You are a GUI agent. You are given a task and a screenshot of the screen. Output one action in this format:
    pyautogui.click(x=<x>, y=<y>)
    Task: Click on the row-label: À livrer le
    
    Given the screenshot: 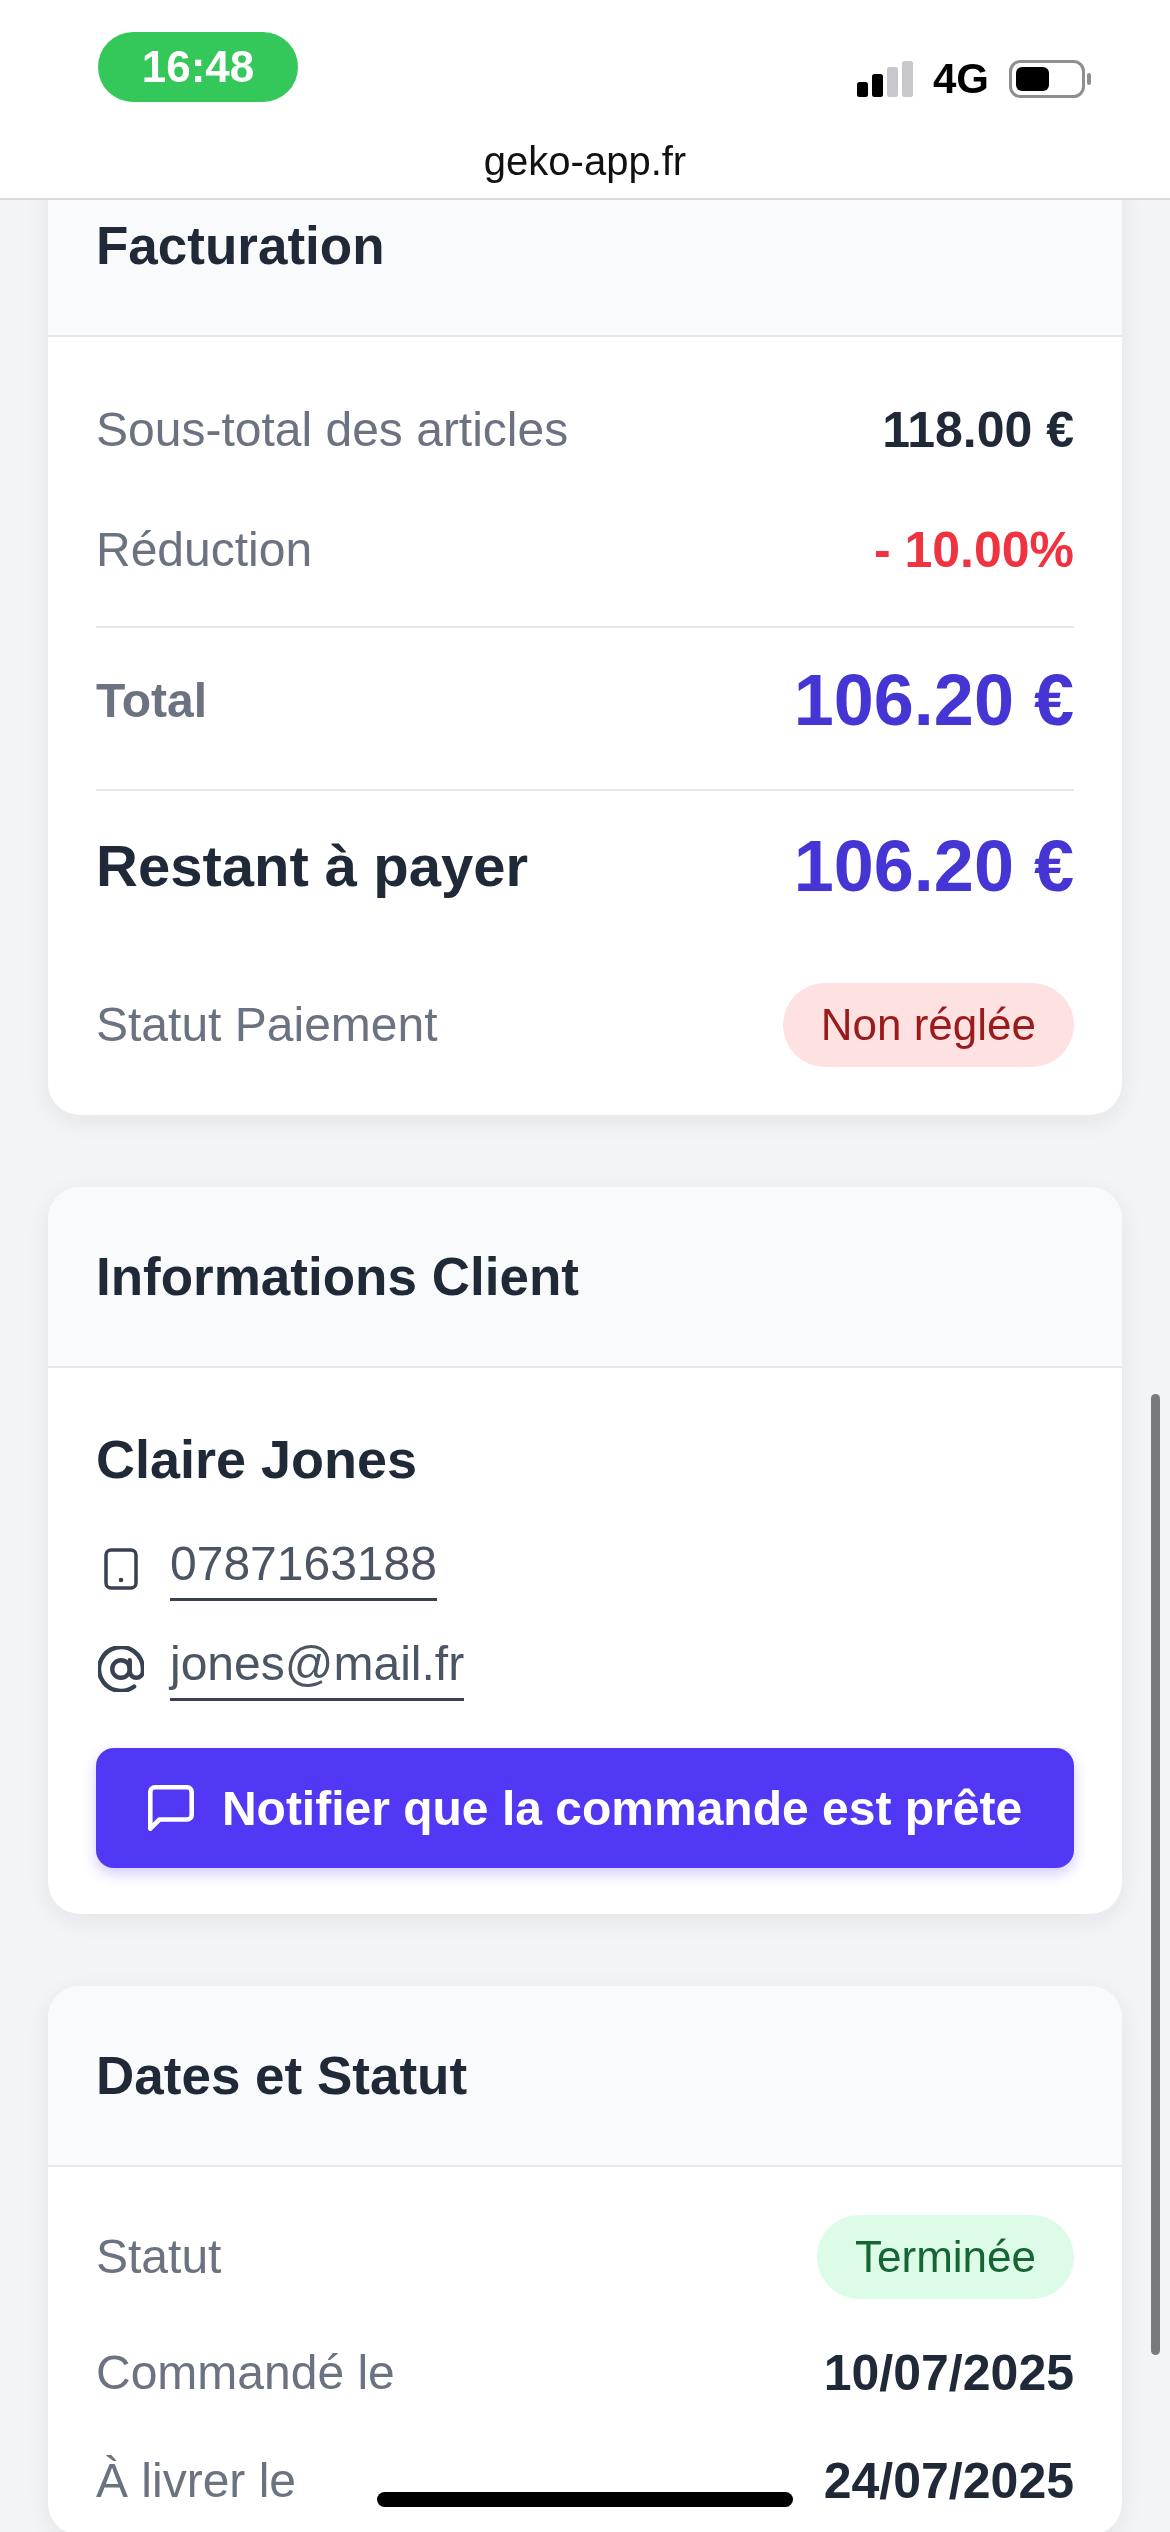 What is the action you would take?
    pyautogui.click(x=196, y=2481)
    